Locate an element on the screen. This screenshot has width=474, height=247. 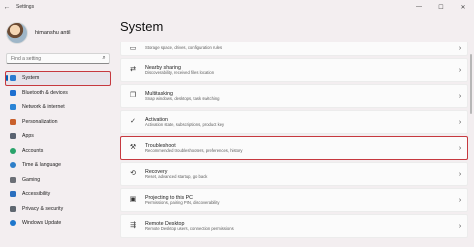
sidebar-item-windows-update: Windows Update is located at coordinates (58, 223).